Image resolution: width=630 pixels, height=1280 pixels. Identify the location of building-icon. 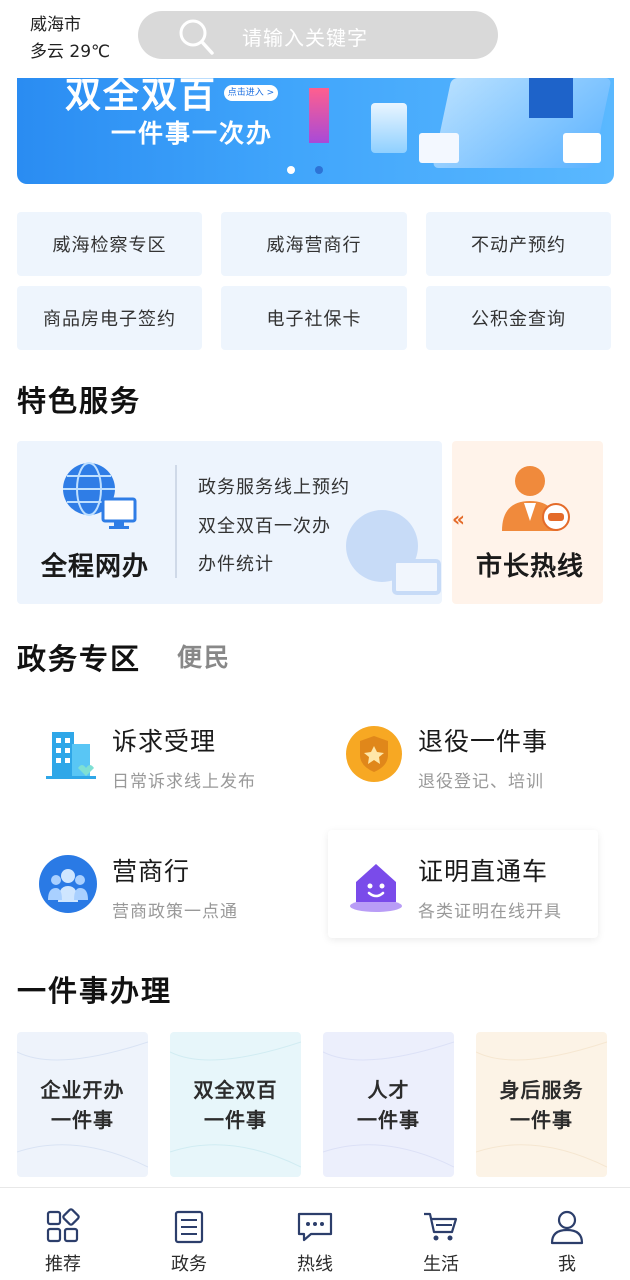
(71, 755).